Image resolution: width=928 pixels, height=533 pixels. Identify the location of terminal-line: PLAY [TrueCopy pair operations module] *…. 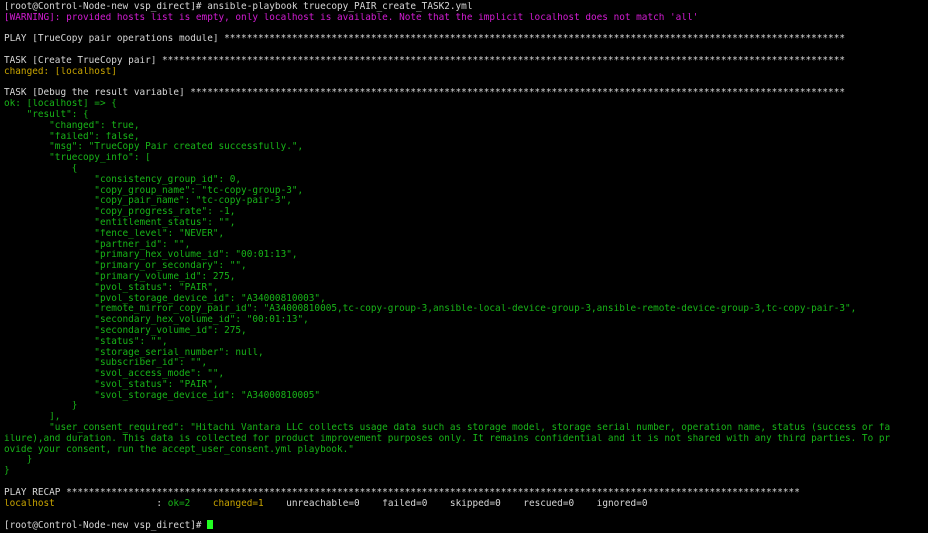
(466, 39).